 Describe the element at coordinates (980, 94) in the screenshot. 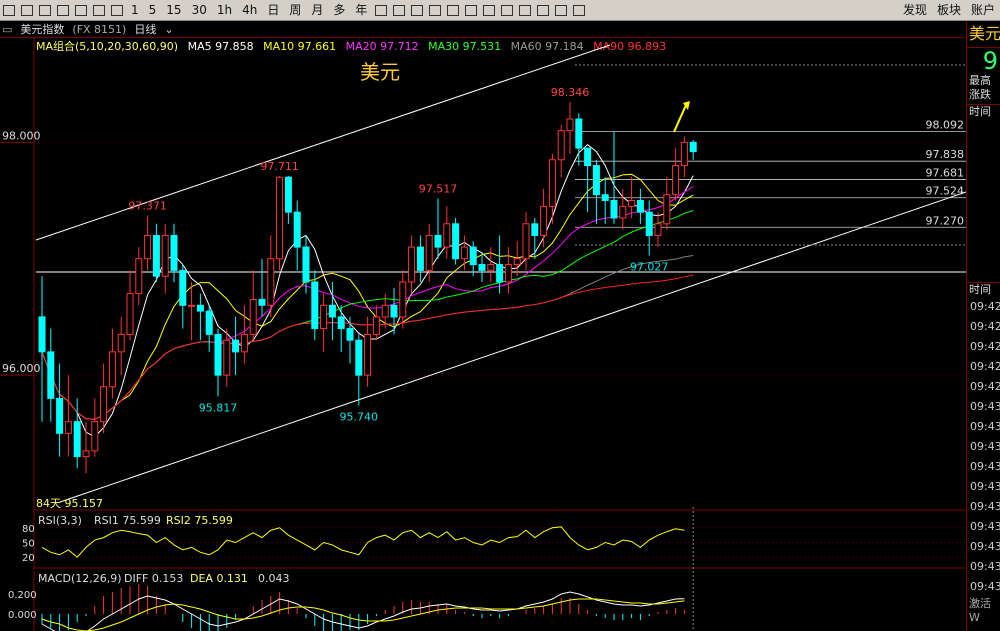

I see `quote-change-label: 涨跌` at that location.